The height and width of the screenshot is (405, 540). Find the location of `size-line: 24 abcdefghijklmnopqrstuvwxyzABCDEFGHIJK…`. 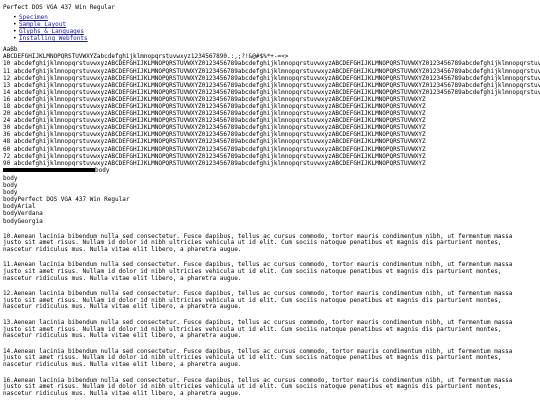

size-line: 24 abcdefghijklmnopqrstuvwxyzABCDEFGHIJK… is located at coordinates (214, 121).